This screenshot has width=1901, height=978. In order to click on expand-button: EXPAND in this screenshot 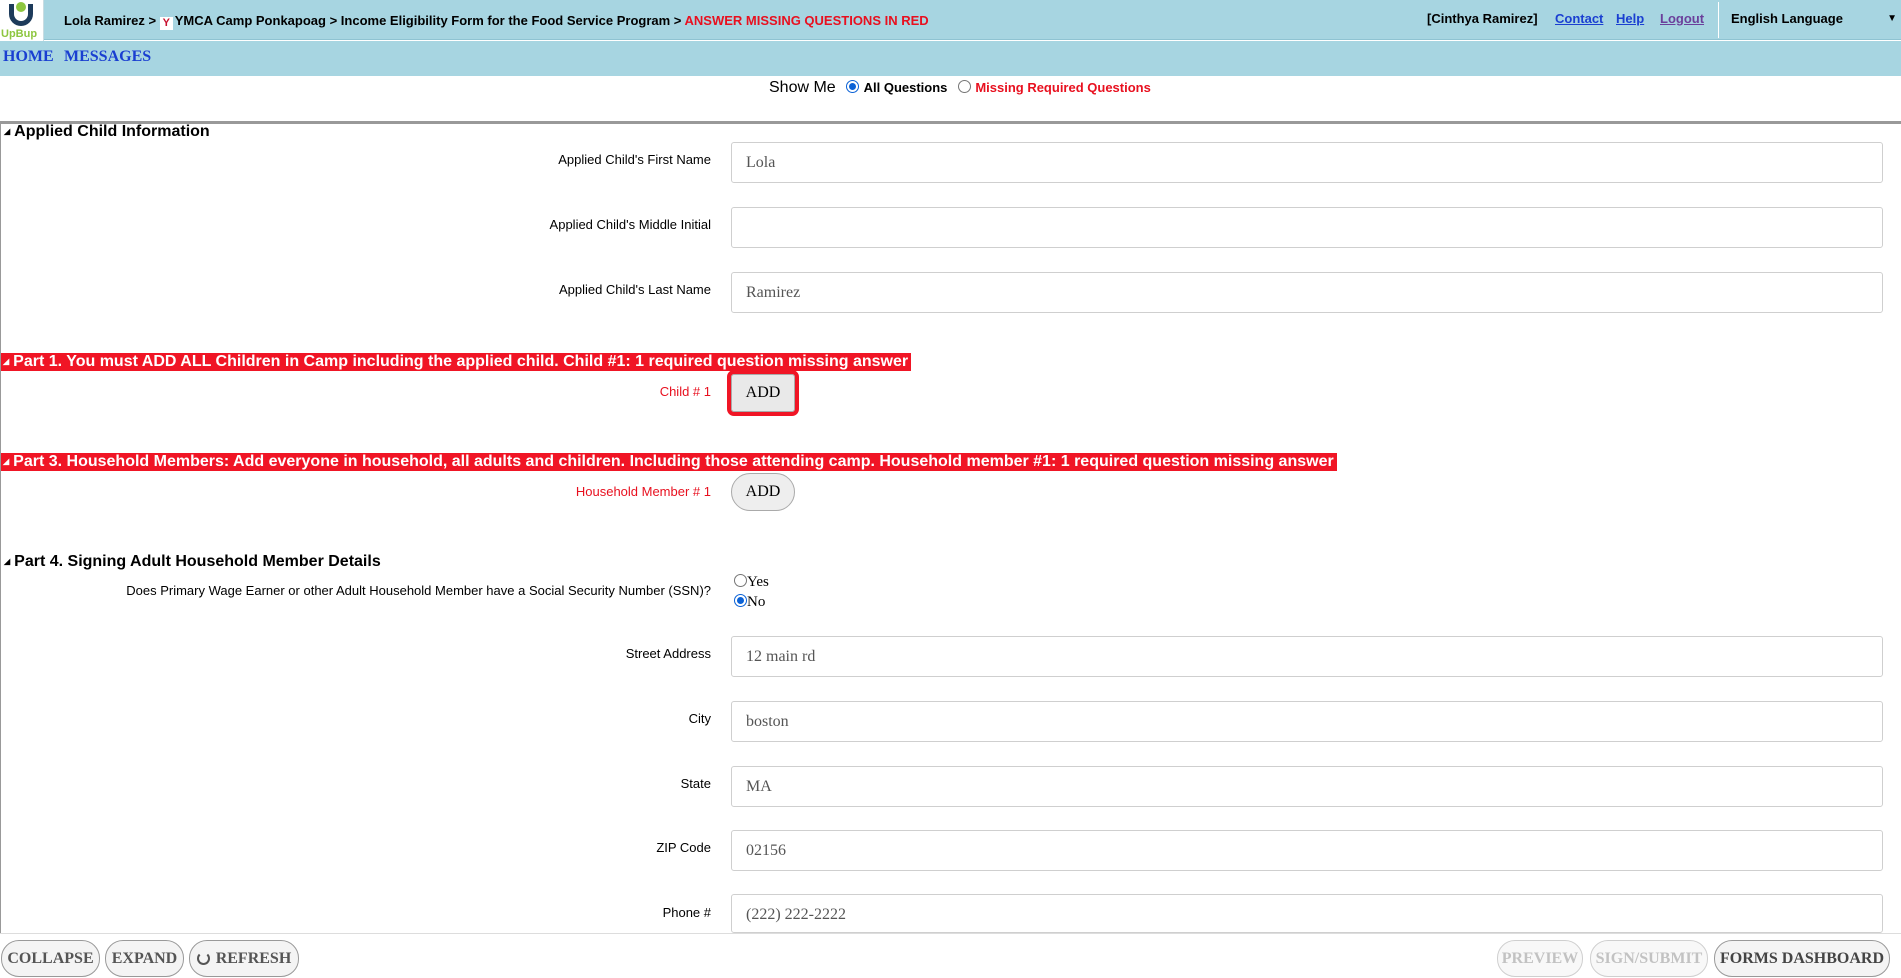, I will do `click(144, 958)`.